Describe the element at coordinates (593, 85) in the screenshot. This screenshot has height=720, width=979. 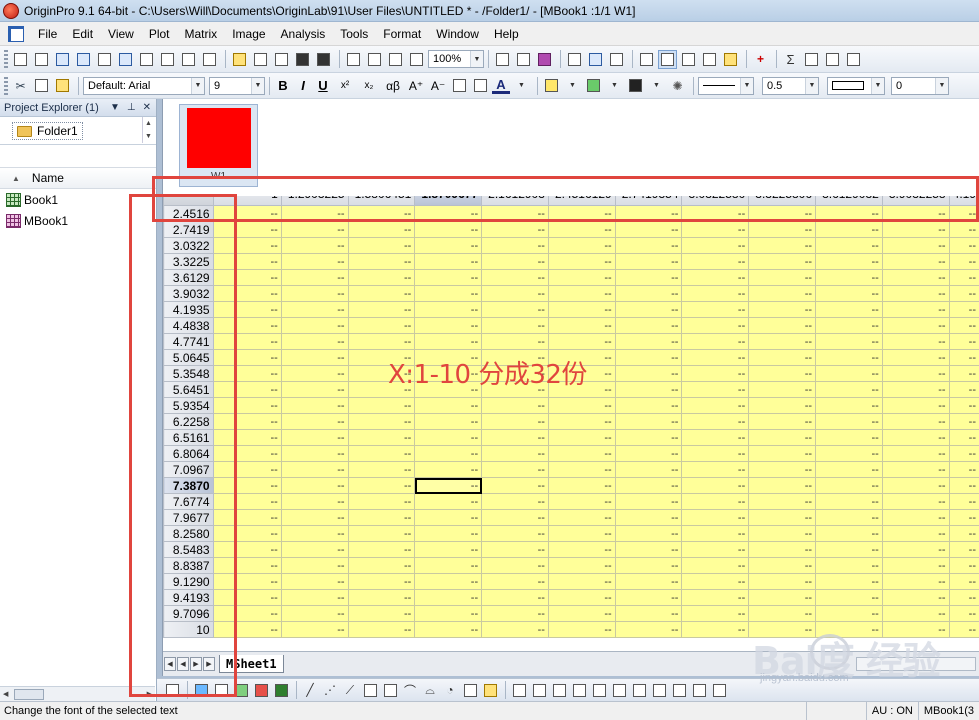
I see `pattern-color-icon` at that location.